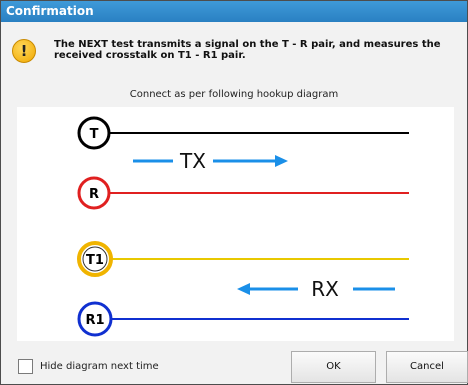  What do you see at coordinates (243, 289) in the screenshot?
I see `rx-arrowhead-icon` at bounding box center [243, 289].